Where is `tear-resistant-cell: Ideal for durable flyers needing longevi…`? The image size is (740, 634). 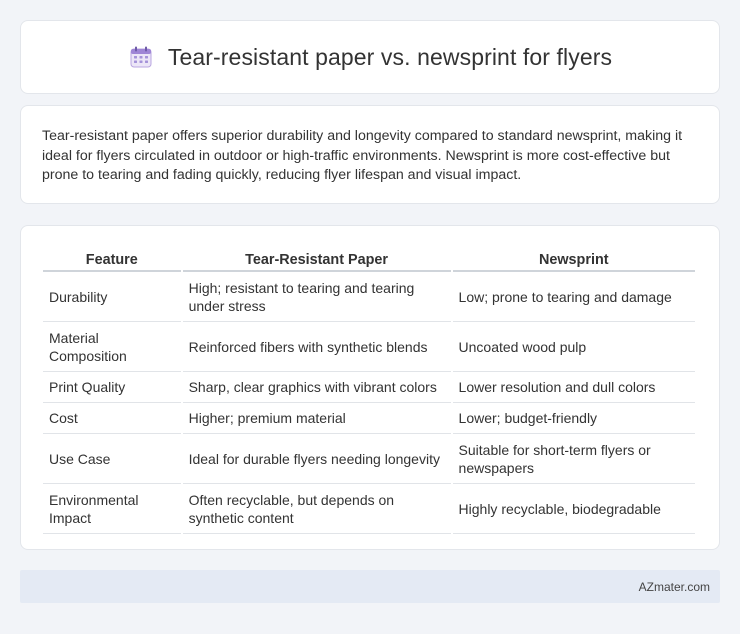
tear-resistant-cell: Ideal for durable flyers needing longevi… is located at coordinates (316, 459).